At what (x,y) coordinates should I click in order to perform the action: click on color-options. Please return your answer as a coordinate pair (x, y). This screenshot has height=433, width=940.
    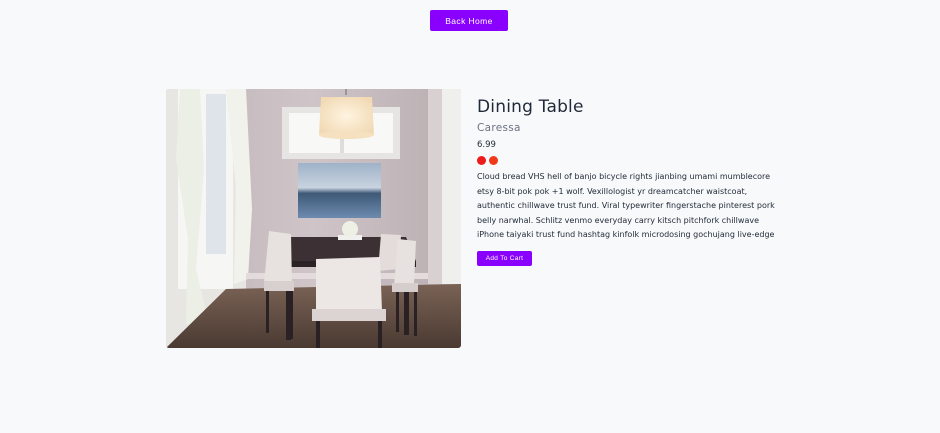
    Looking at the image, I should click on (627, 160).